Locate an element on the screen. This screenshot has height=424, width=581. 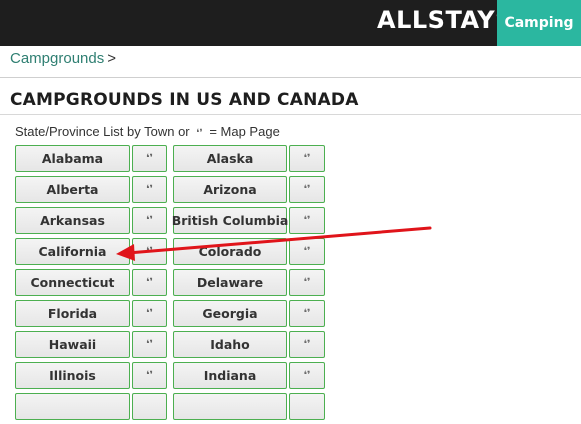
state-row is located at coordinates (174, 408).